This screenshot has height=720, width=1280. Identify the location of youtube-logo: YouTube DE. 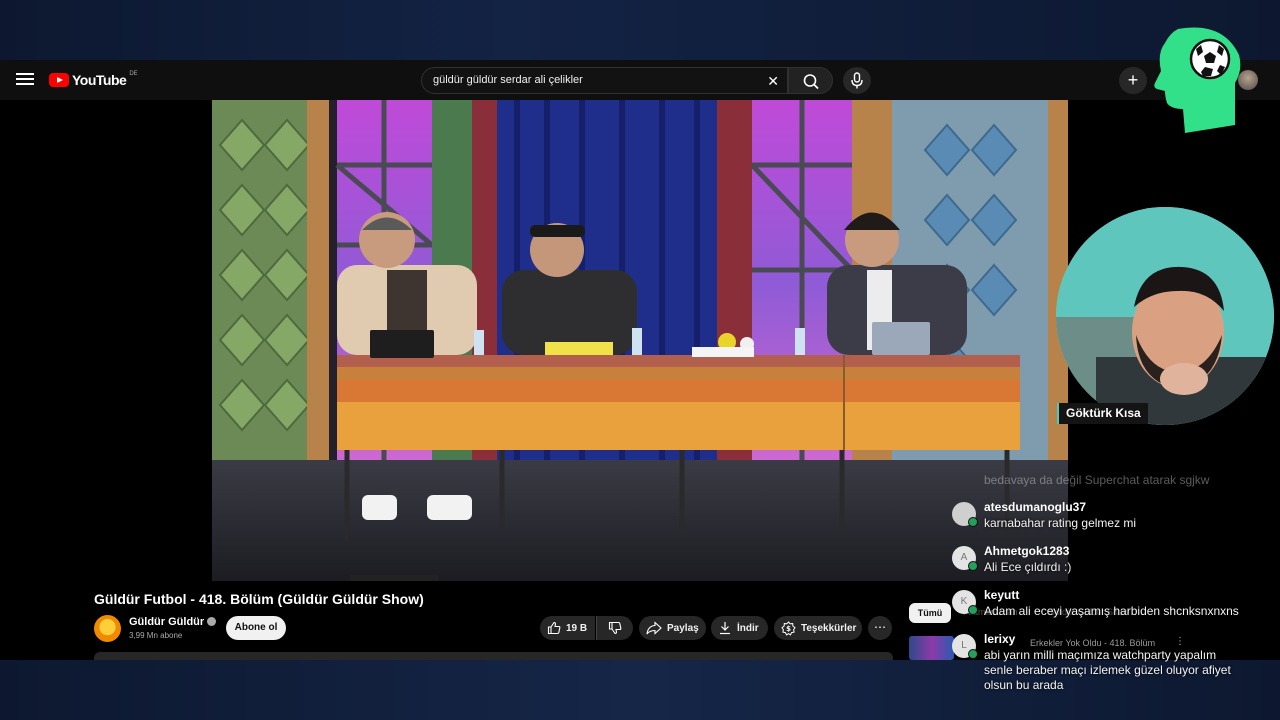
(93, 80).